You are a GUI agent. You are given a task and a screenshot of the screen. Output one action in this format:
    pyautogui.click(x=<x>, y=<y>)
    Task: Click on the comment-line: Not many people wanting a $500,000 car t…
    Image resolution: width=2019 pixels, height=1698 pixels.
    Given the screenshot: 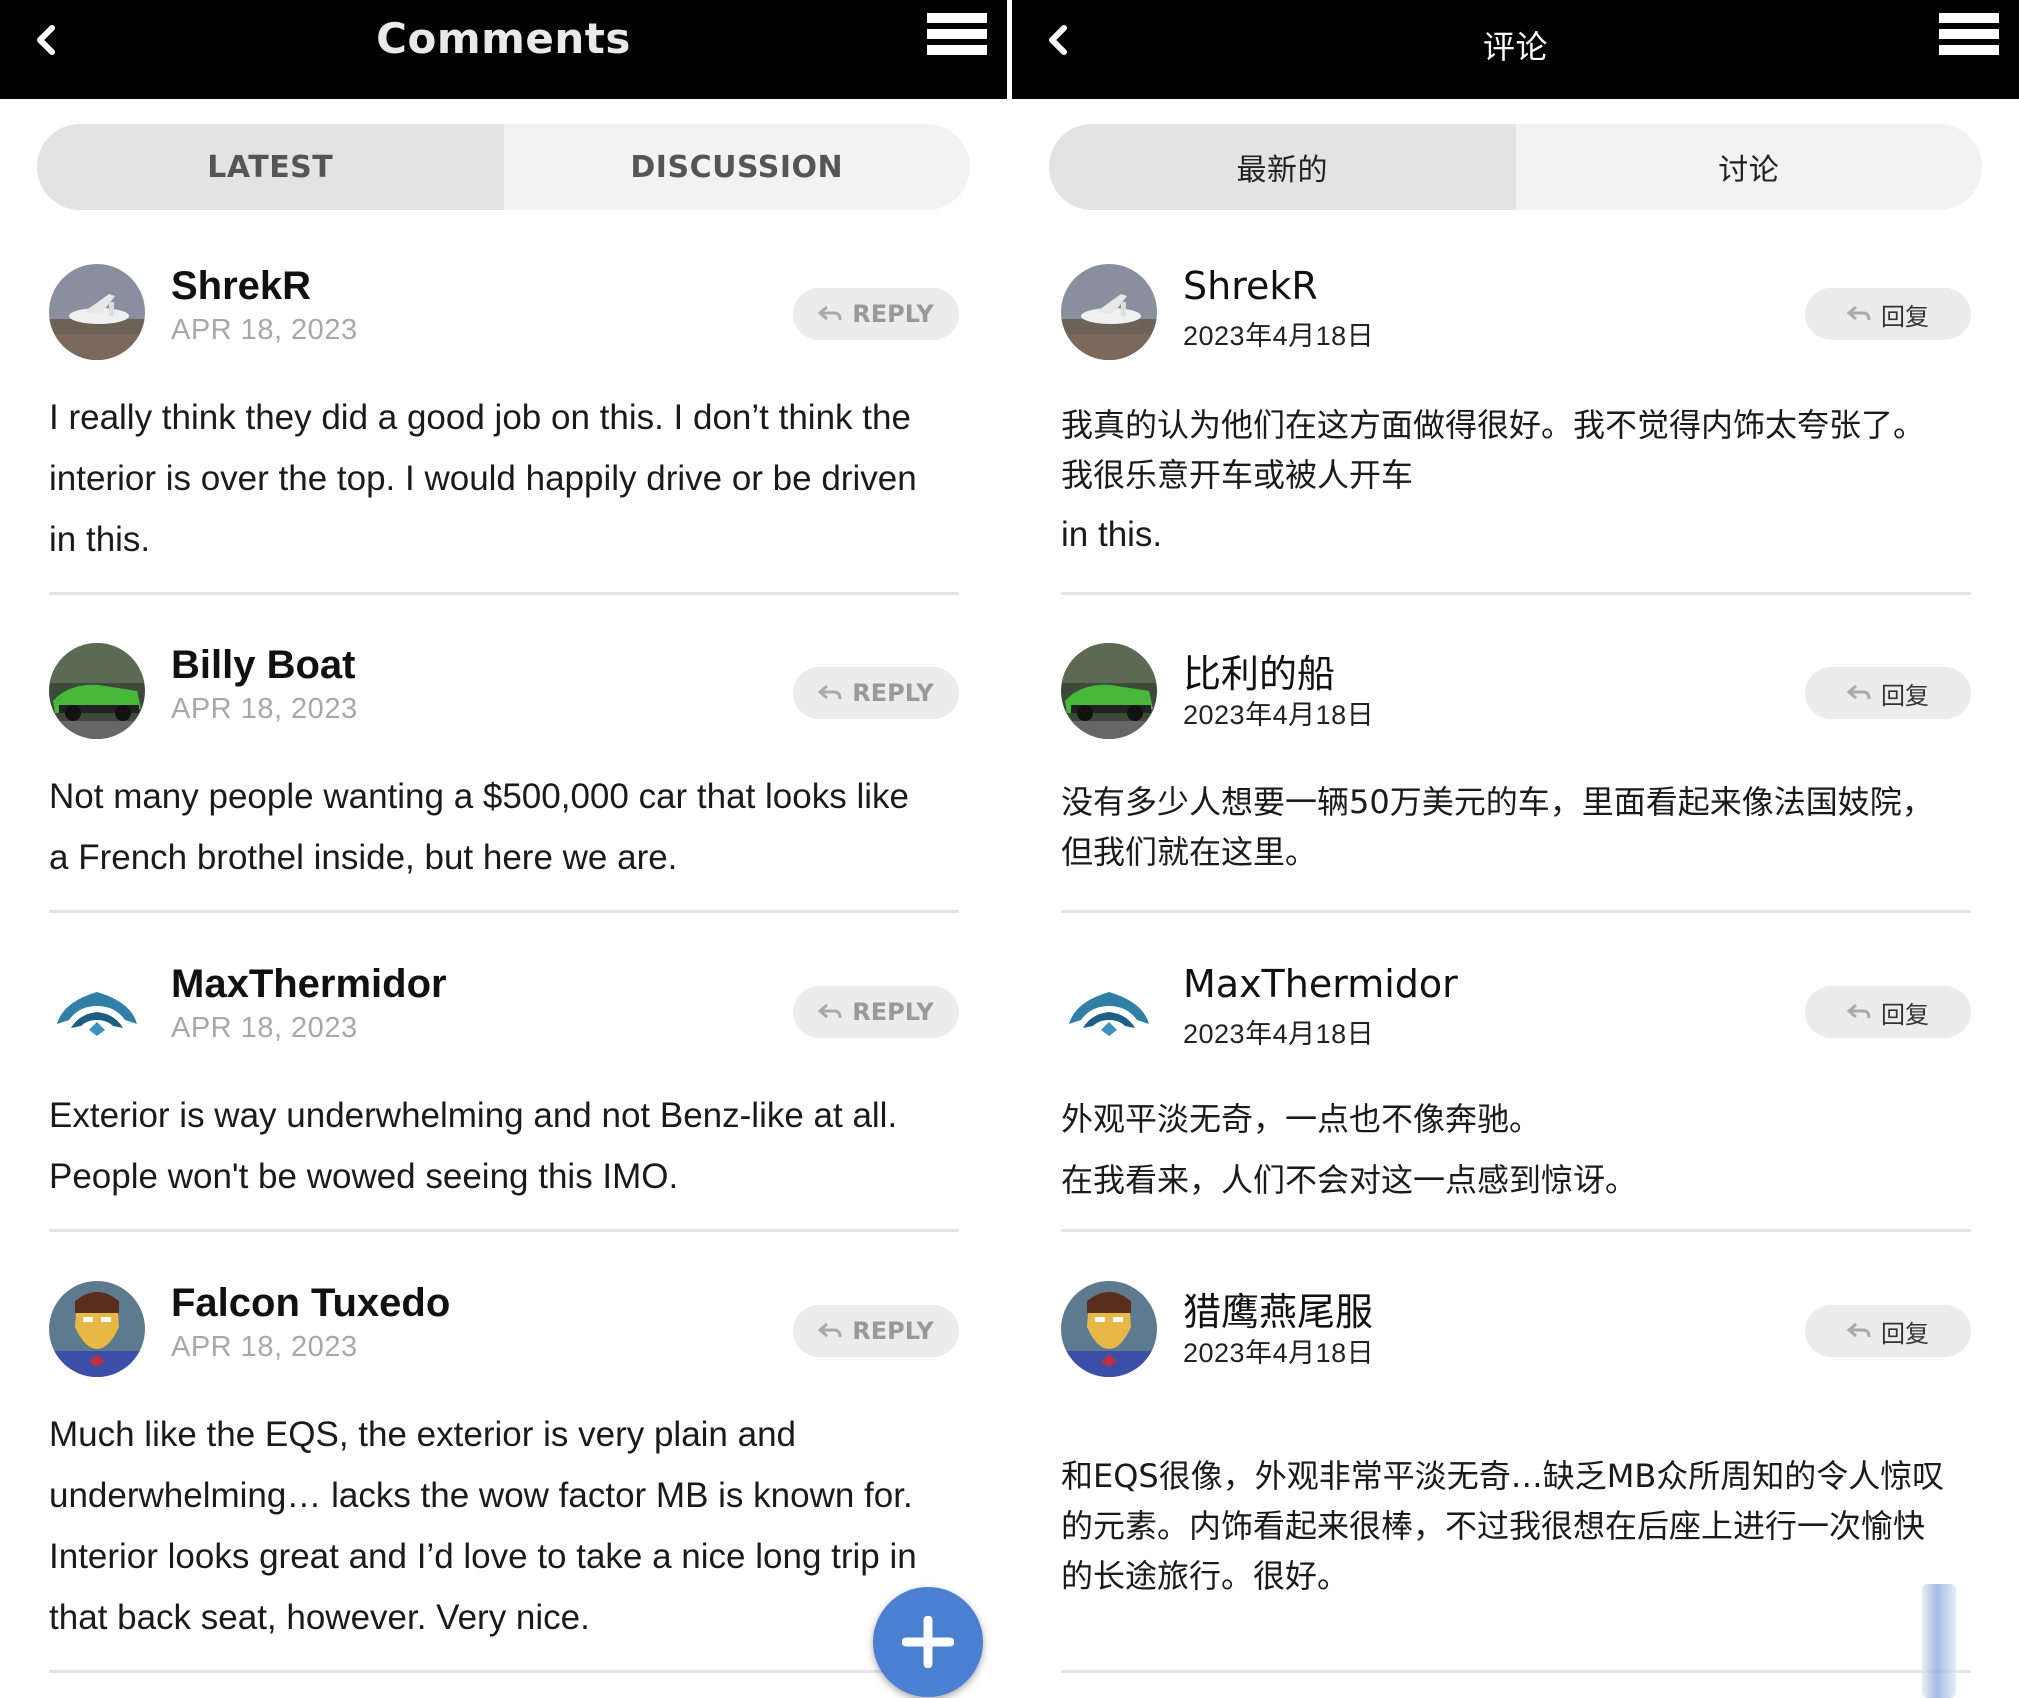 What is the action you would take?
    pyautogui.click(x=479, y=796)
    